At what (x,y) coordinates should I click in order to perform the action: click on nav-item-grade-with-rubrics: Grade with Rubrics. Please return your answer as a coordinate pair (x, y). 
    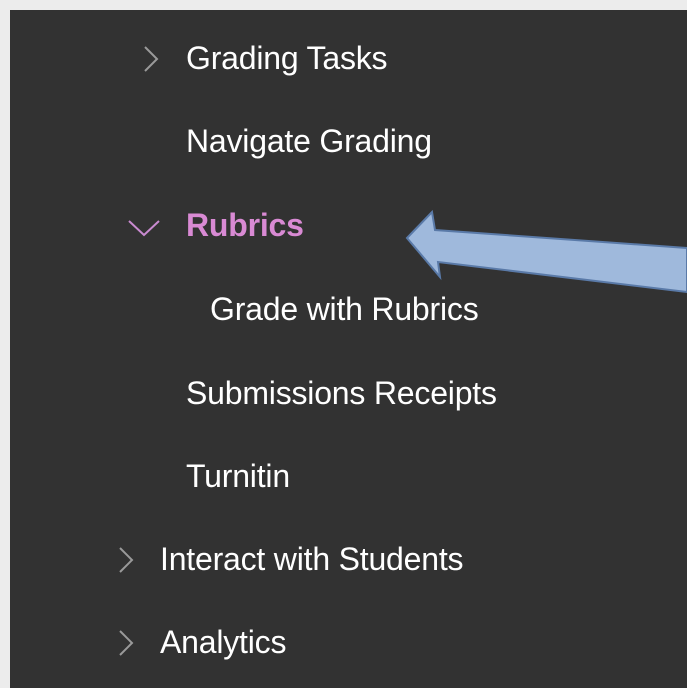
    Looking at the image, I should click on (344, 309).